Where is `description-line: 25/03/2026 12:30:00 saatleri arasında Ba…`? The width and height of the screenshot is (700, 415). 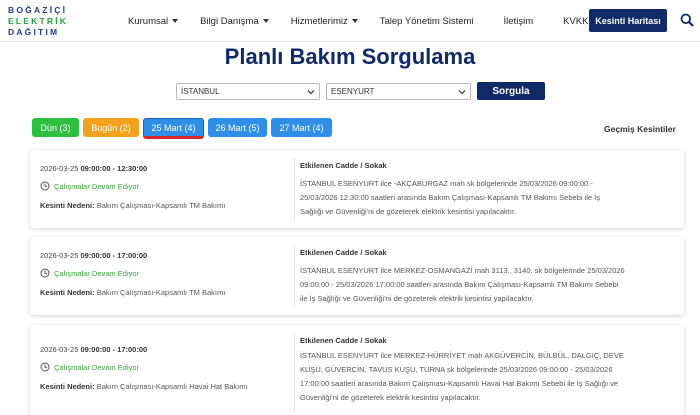
description-line: 25/03/2026 12:30:00 saatleri arasında Ba… is located at coordinates (450, 197).